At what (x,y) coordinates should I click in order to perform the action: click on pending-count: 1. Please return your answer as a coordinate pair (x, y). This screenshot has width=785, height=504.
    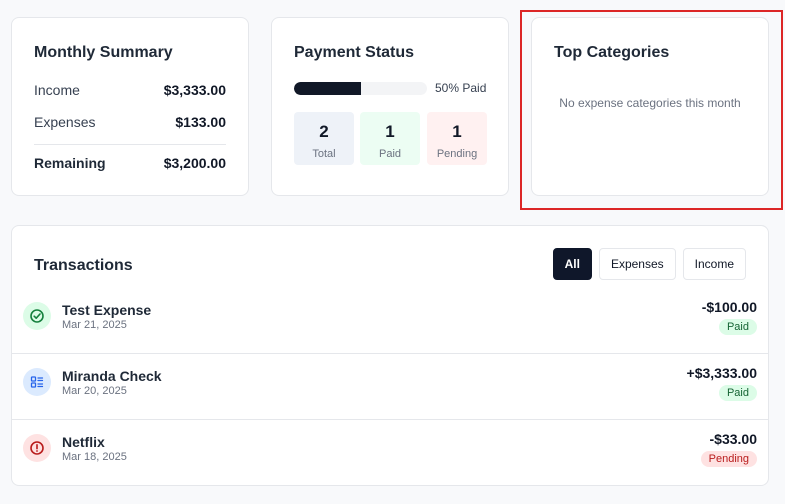
    Looking at the image, I should click on (457, 131).